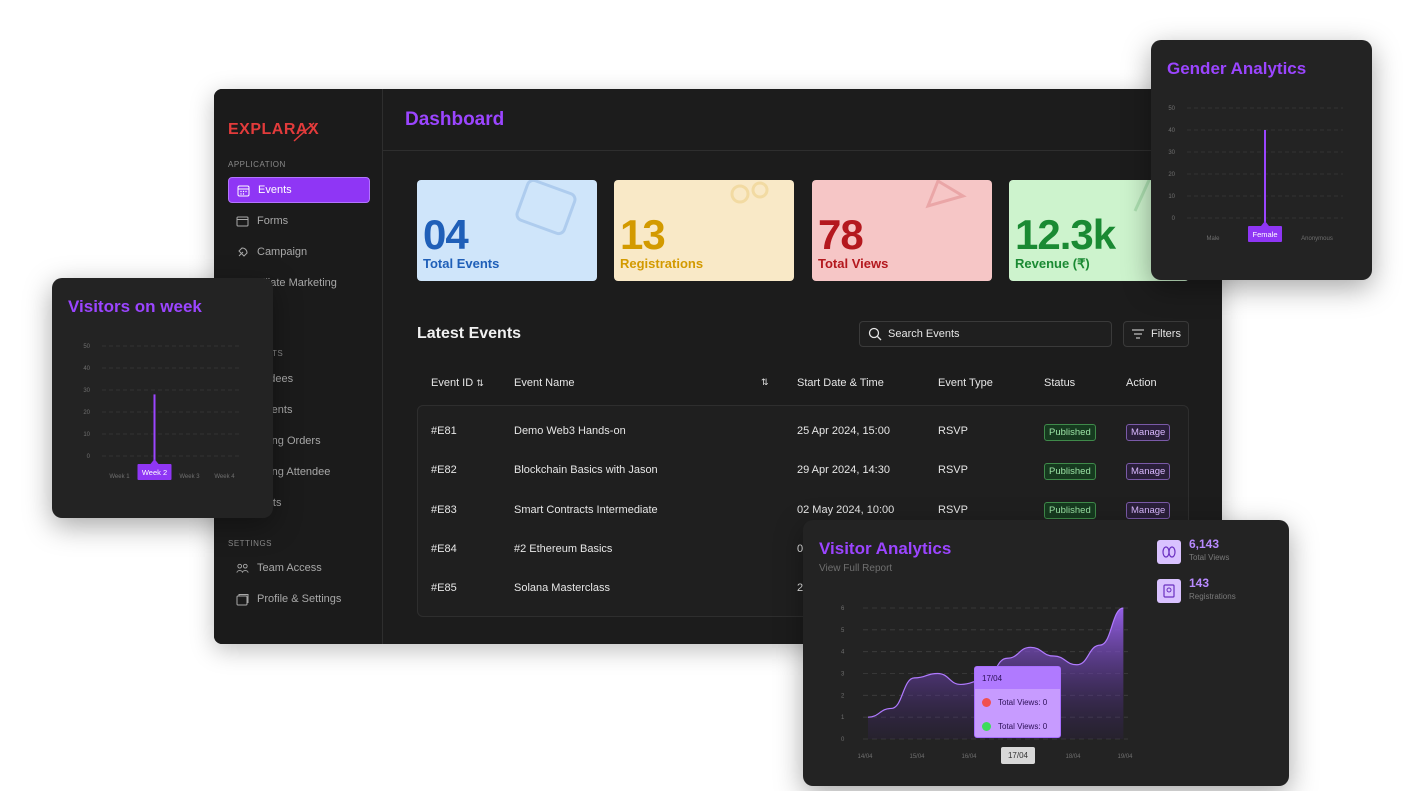 Image resolution: width=1424 pixels, height=791 pixels. I want to click on profile-icon, so click(242, 599).